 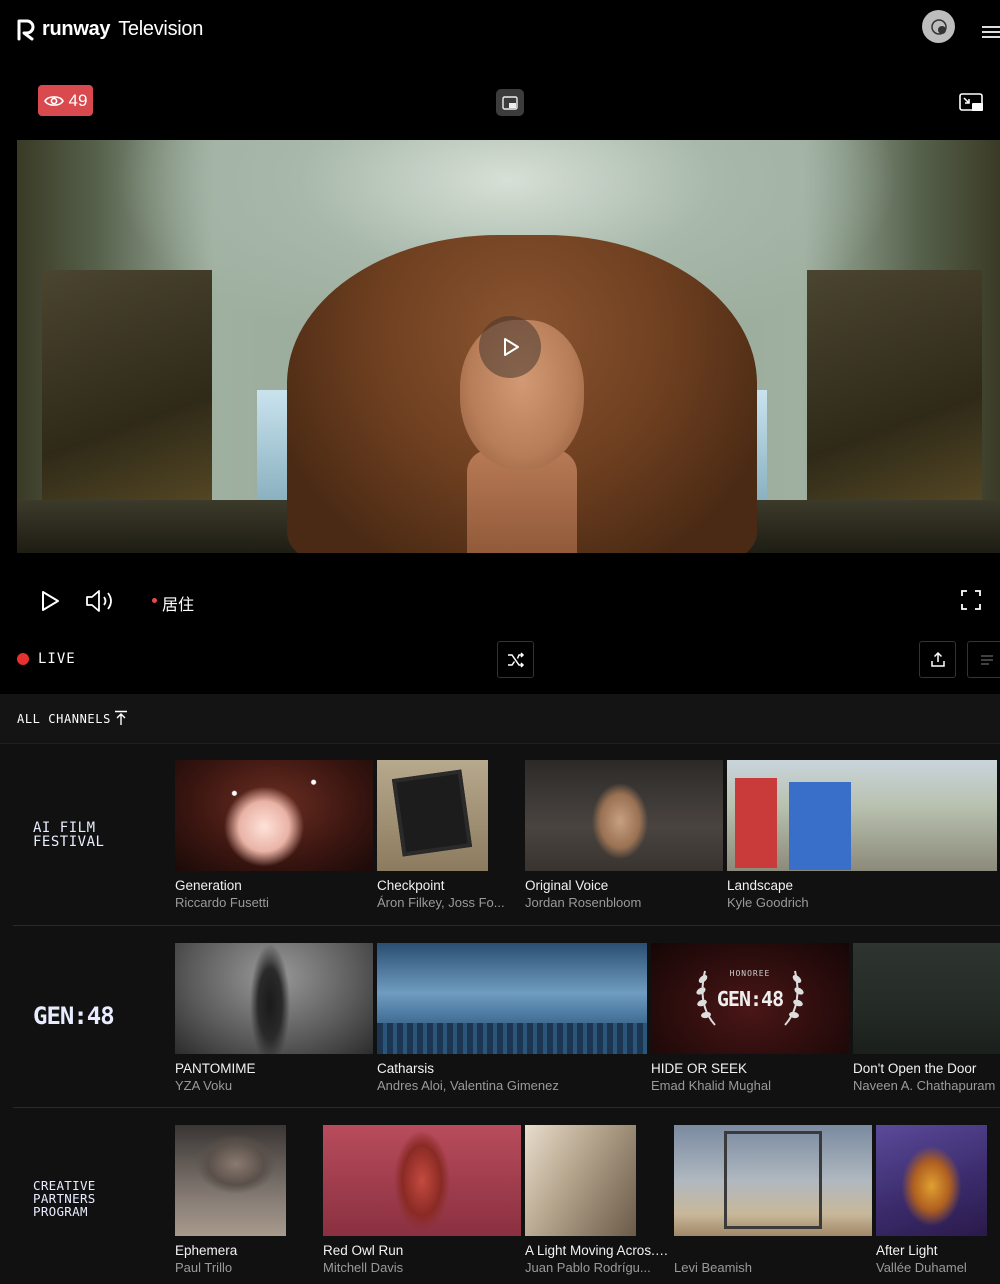 What do you see at coordinates (64, 1198) in the screenshot?
I see `channel-logo-creative-partners: CREATIVE PARTNERS PROGRAM` at bounding box center [64, 1198].